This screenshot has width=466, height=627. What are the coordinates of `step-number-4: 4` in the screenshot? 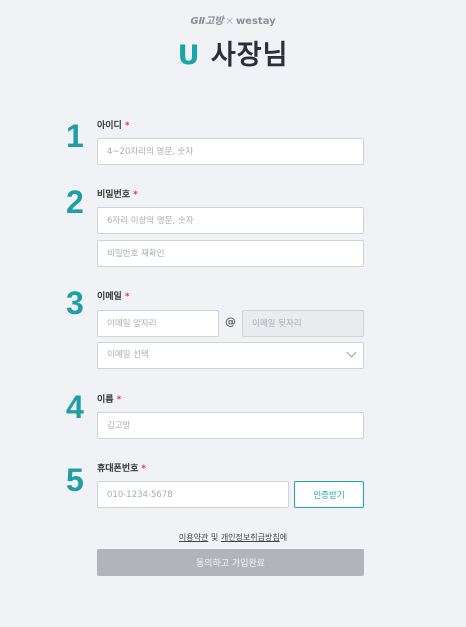 It's located at (75, 407).